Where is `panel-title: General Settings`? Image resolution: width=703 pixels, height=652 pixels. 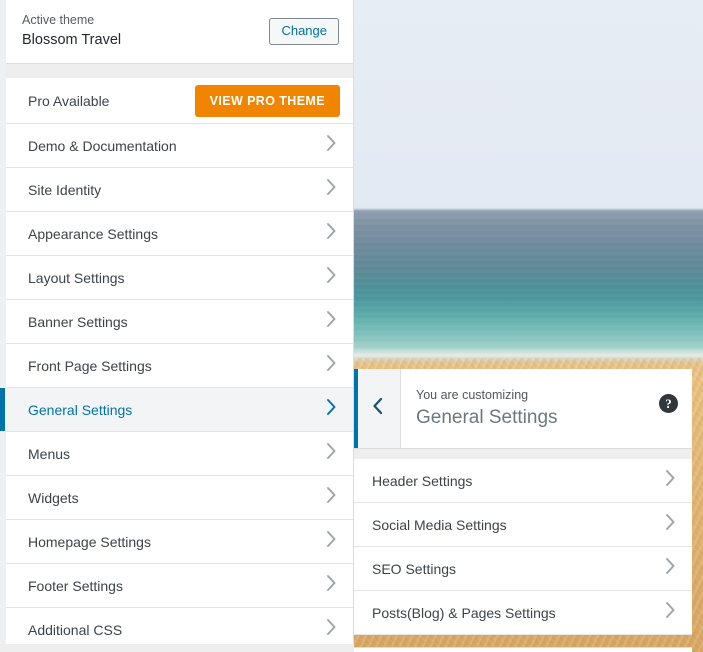 panel-title: General Settings is located at coordinates (487, 417).